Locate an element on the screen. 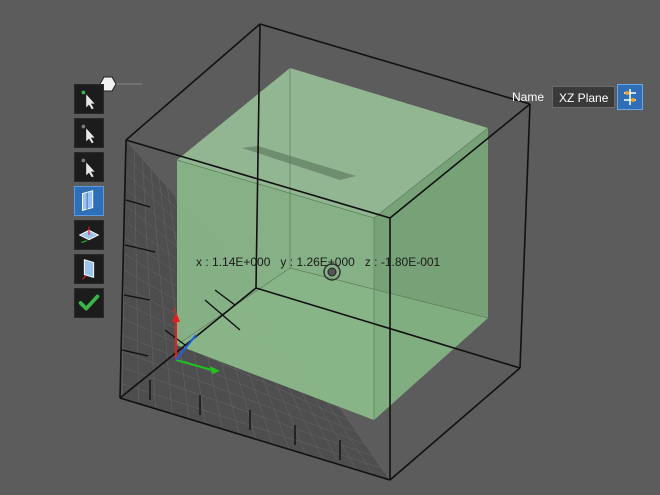  horizontal-plane-icon is located at coordinates (89, 234).